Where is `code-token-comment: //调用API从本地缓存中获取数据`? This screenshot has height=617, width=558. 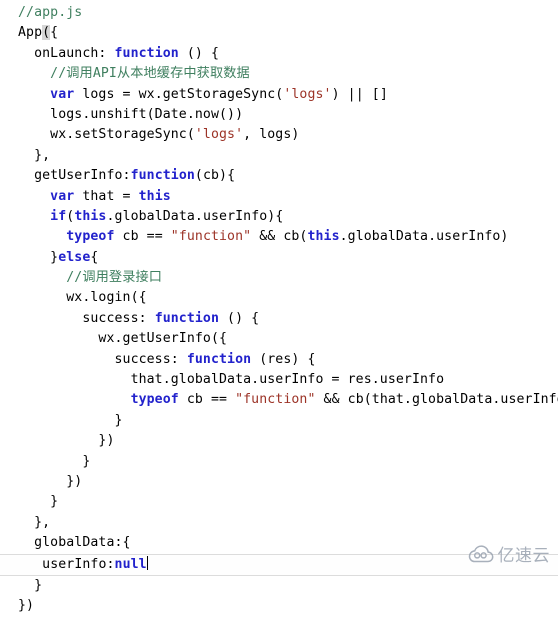
code-token-comment: //调用API从本地缓存中获取数据 is located at coordinates (150, 73).